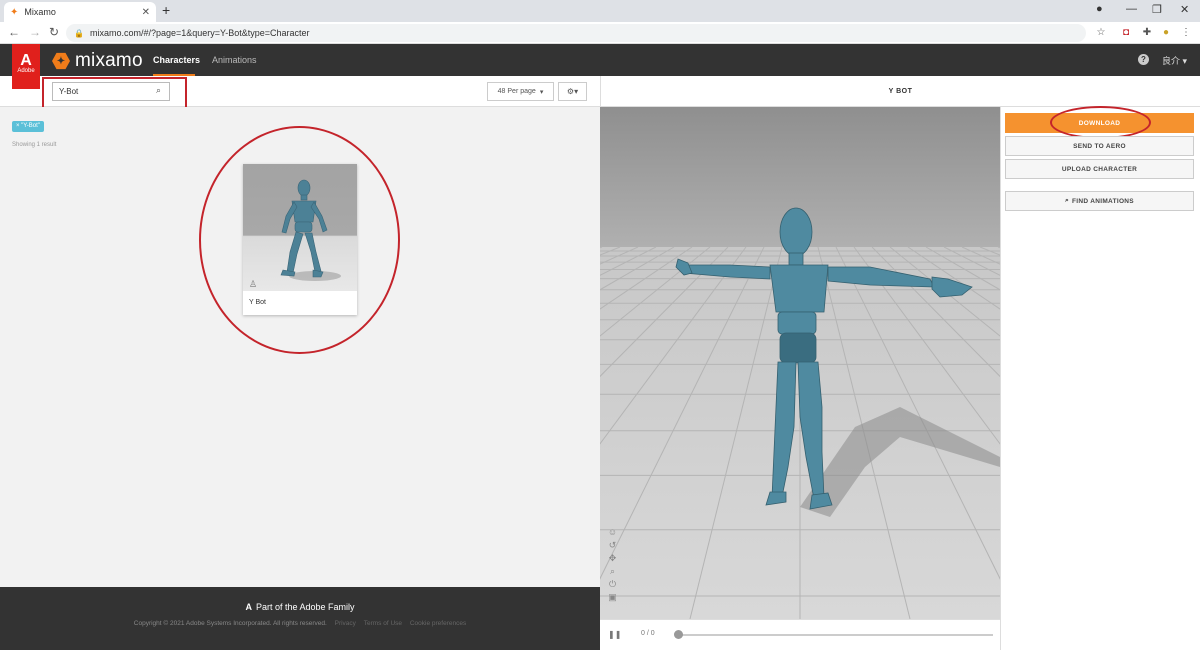 This screenshot has width=1200, height=650. I want to click on per-page-select: 48 Per page ▾, so click(520, 91).